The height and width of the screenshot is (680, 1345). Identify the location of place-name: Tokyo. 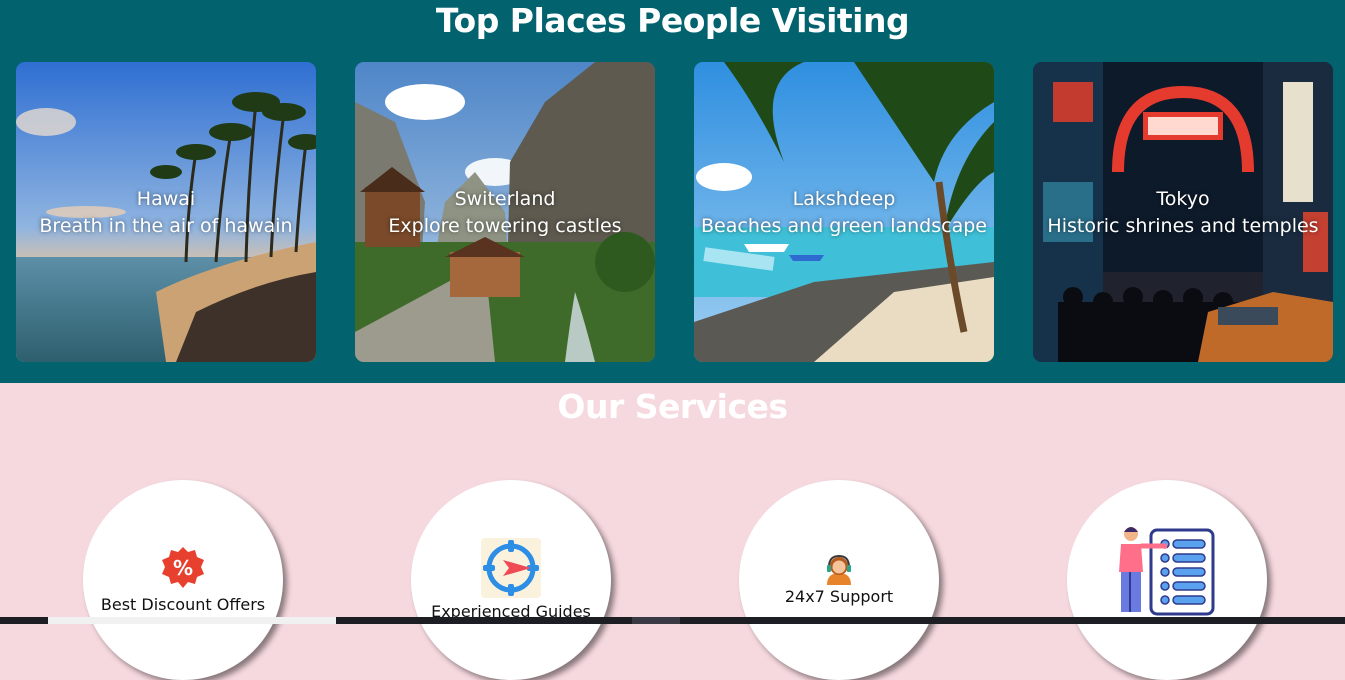
(1183, 199).